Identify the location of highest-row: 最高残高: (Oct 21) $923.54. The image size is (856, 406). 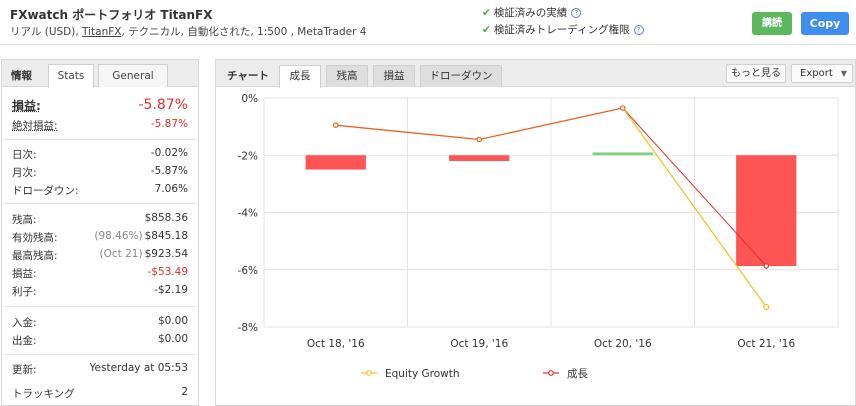
(100, 255).